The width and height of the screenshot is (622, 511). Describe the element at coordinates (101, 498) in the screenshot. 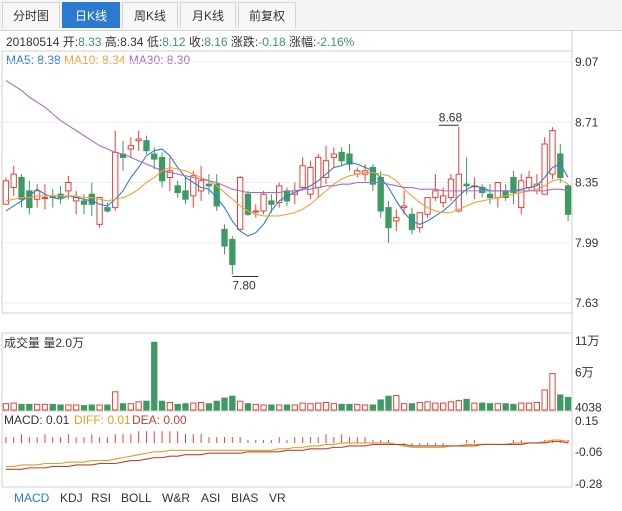

I see `indicator-tab-rsi: RSI` at that location.